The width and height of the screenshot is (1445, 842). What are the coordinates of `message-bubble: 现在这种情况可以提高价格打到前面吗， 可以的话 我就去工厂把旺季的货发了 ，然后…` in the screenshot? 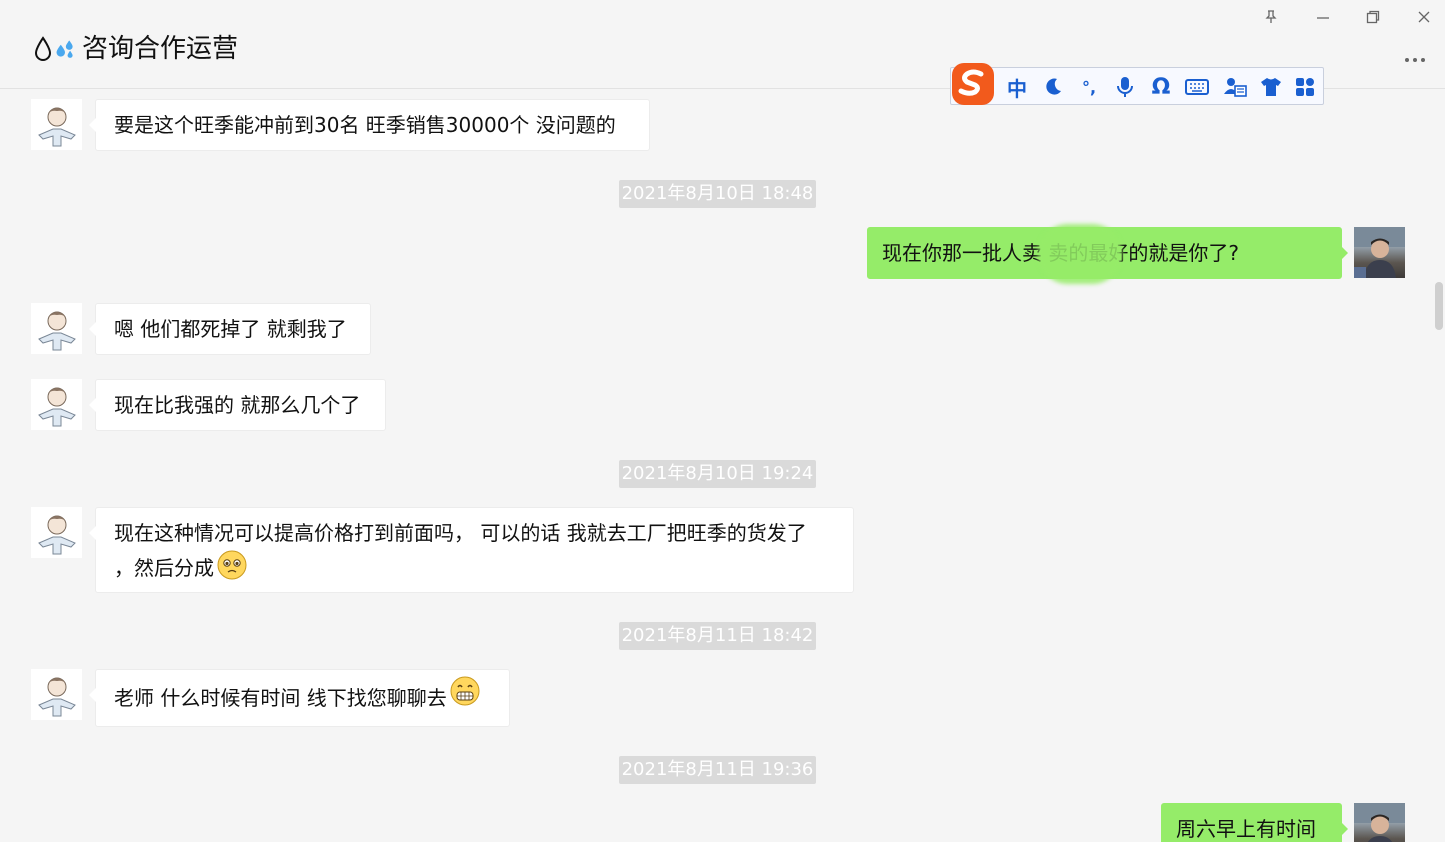 It's located at (471, 550).